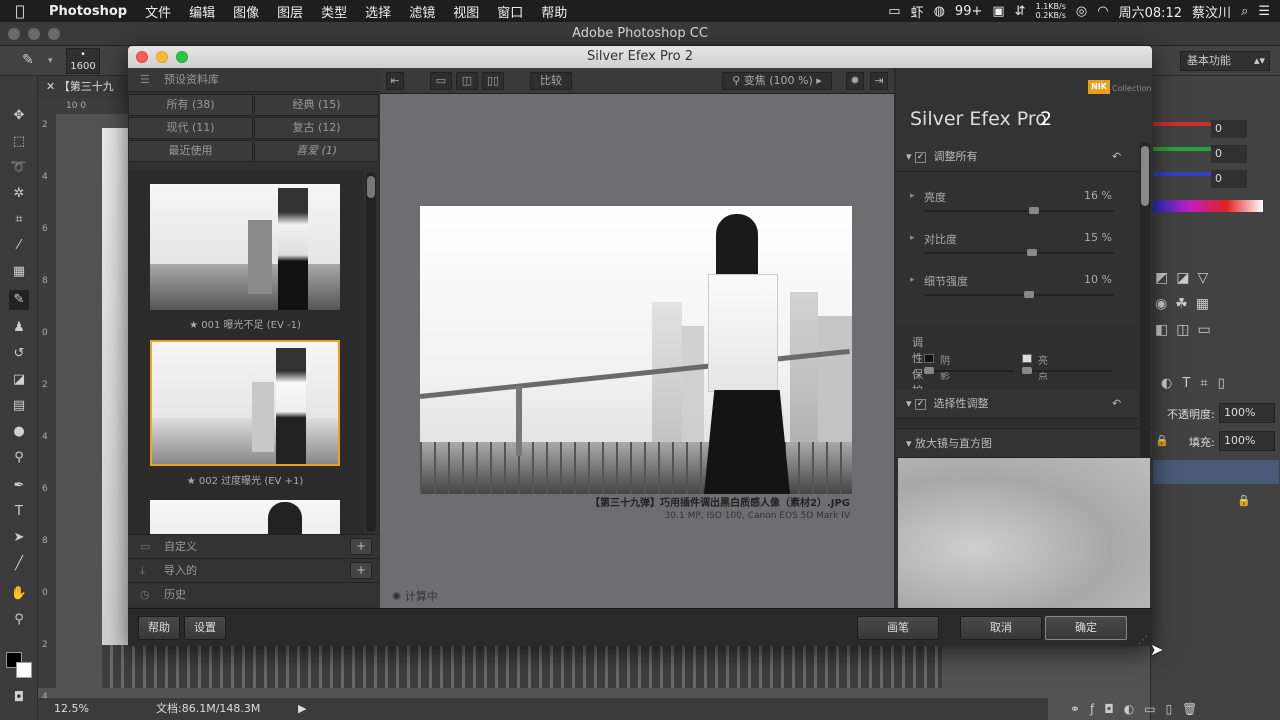 This screenshot has height=720, width=1280. I want to click on zoom-select: ⚲ 变焦 (100 %) ▸, so click(777, 81).